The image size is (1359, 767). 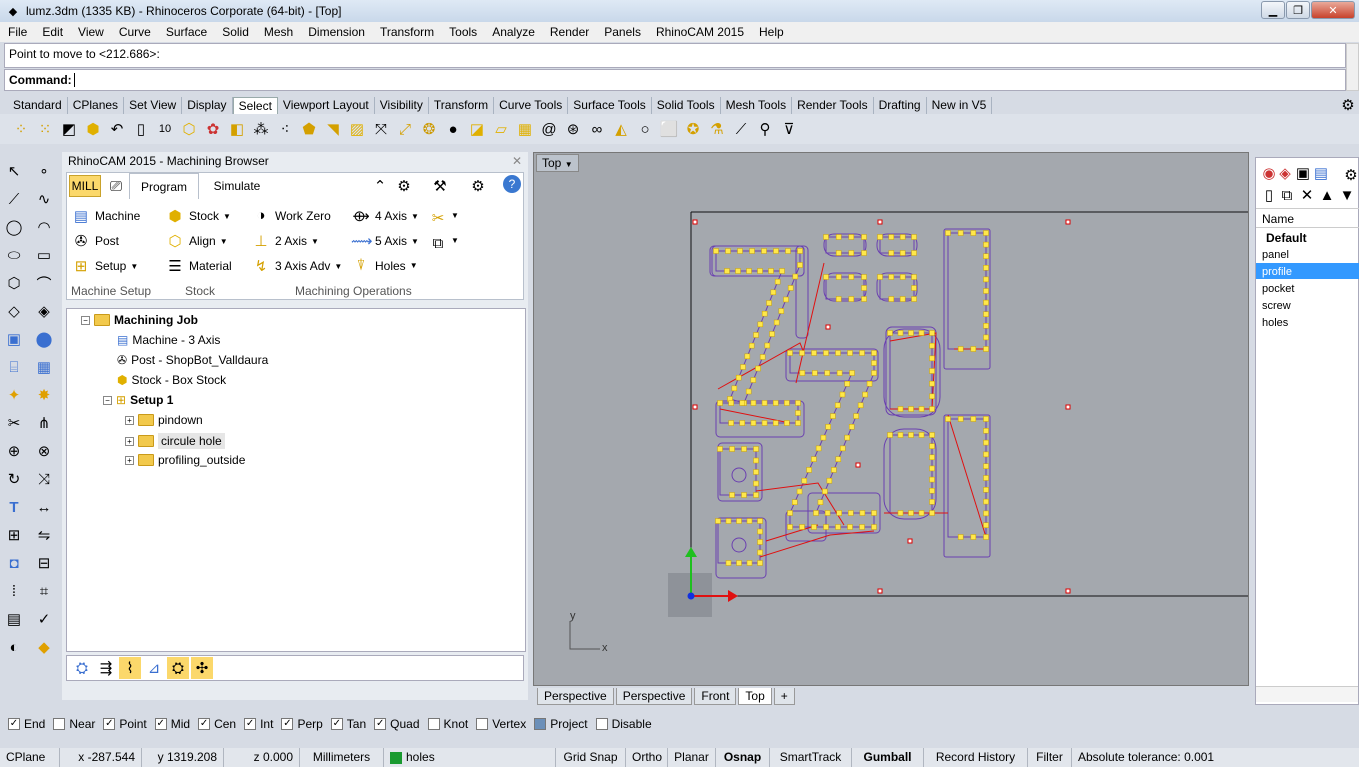 I want to click on select-surfaces-icon: ⬢, so click(x=93, y=129).